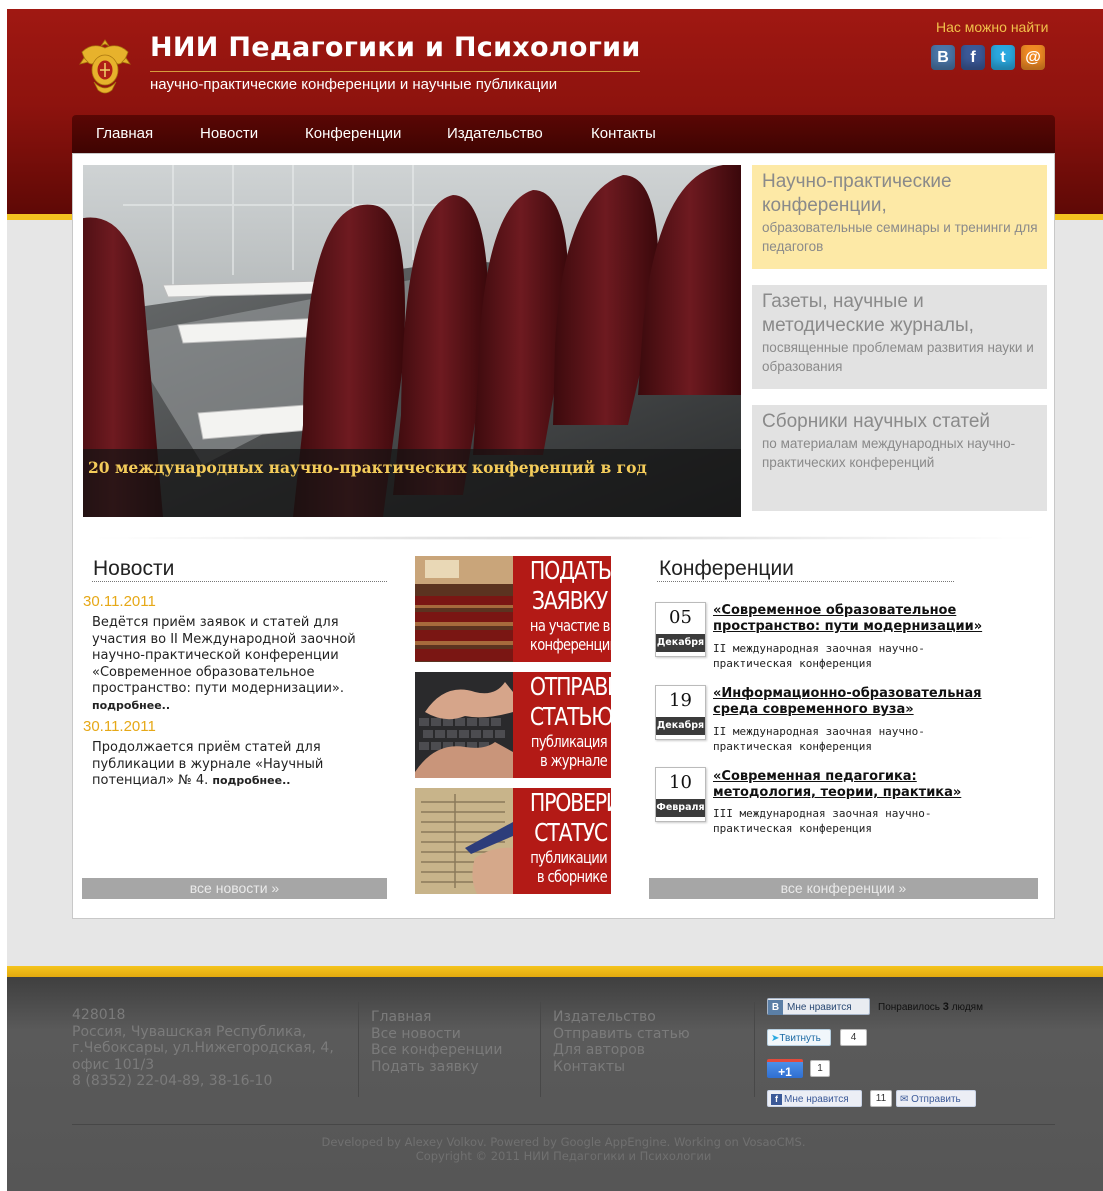 This screenshot has height=1191, width=1103. What do you see at coordinates (395, 47) in the screenshot?
I see `site-title: НИИ Педагогики и Психологии` at bounding box center [395, 47].